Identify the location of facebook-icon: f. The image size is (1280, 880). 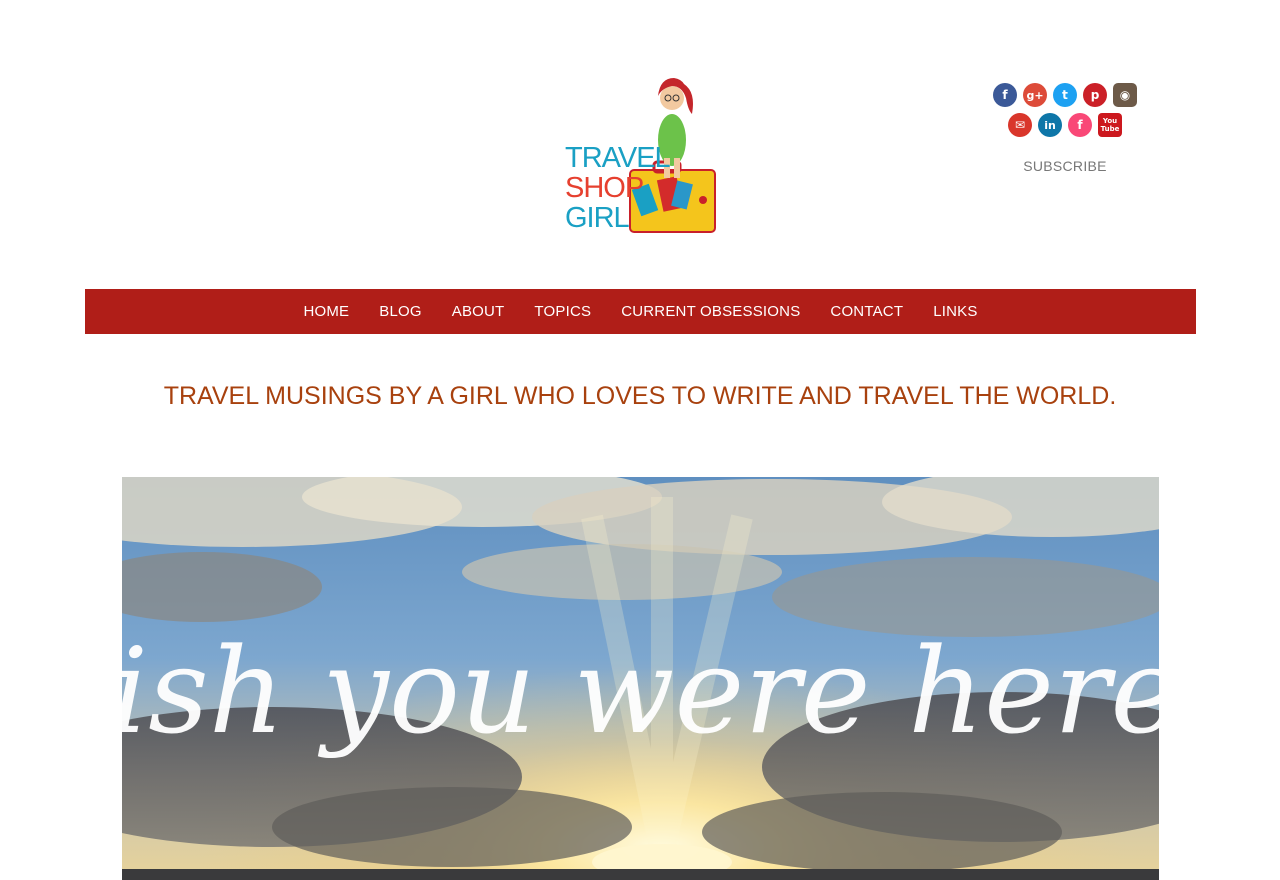
(1005, 95).